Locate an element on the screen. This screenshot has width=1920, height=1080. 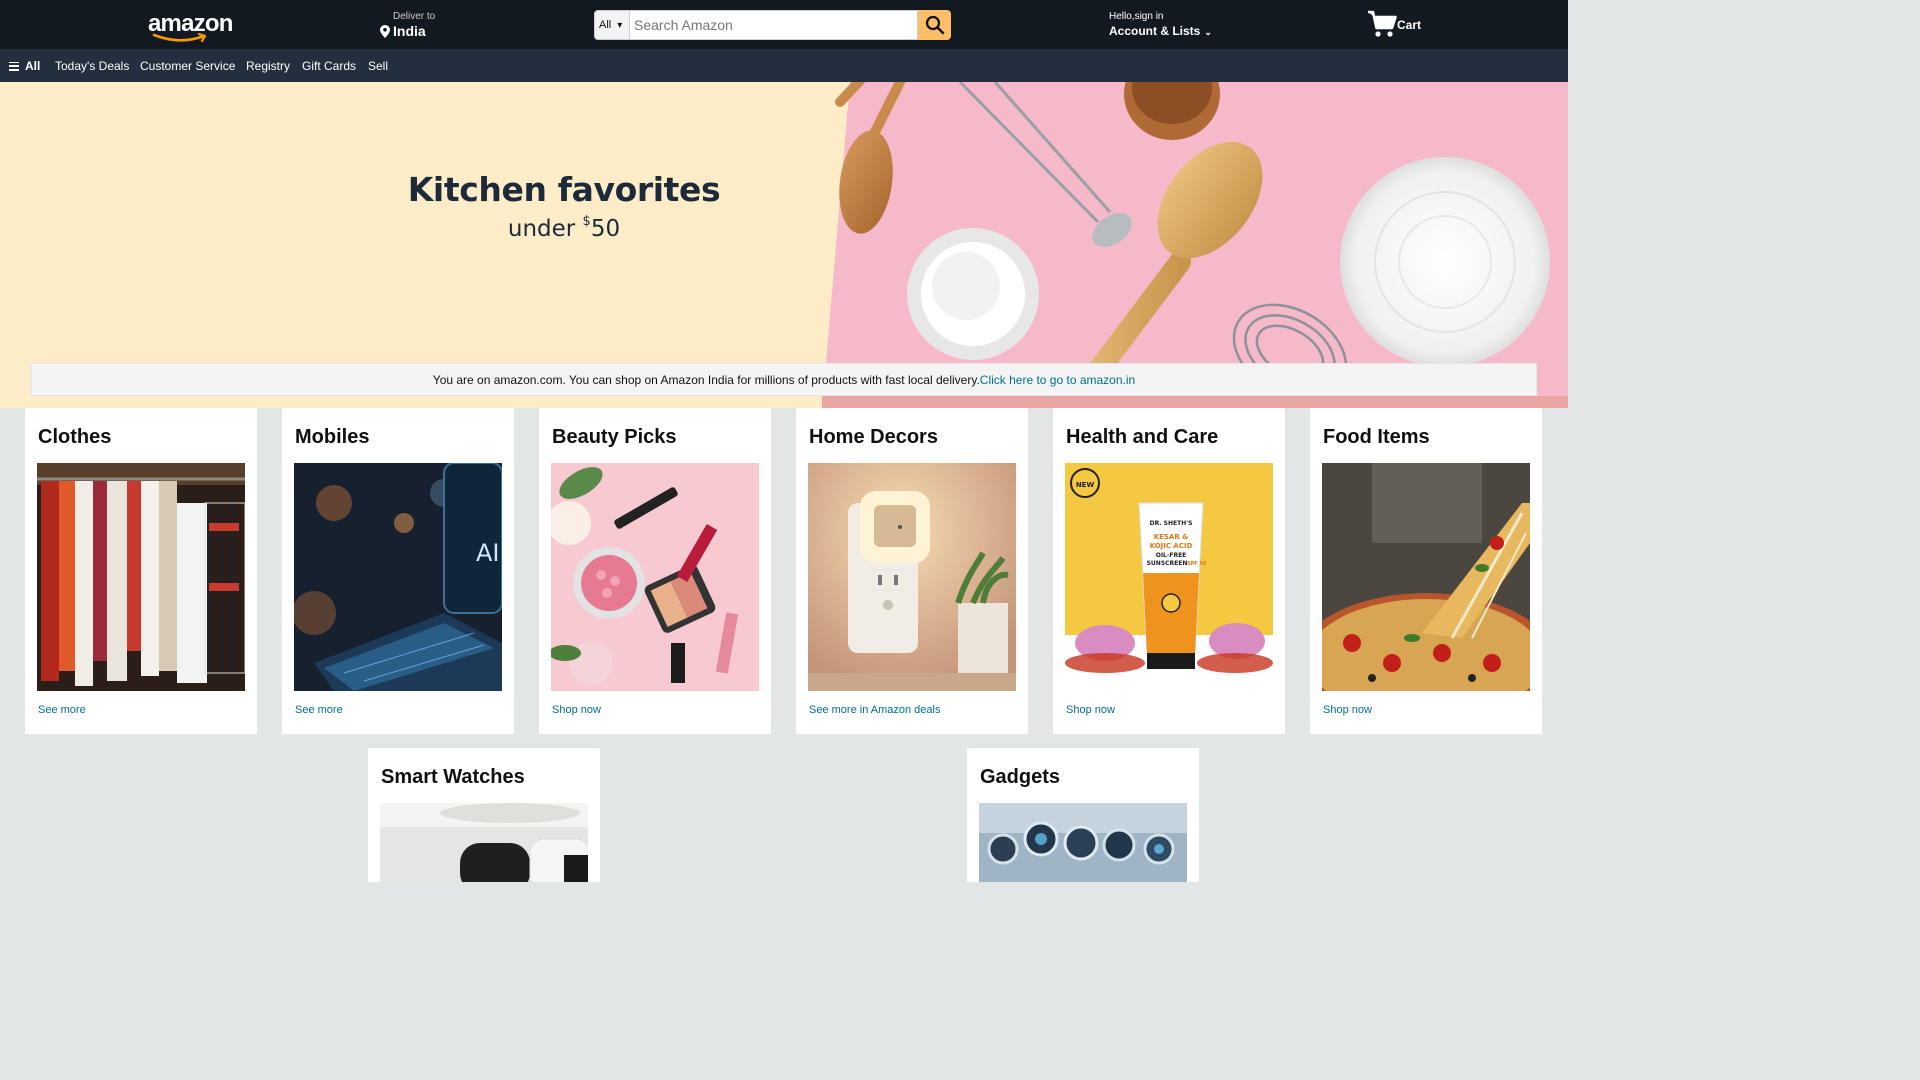
account-label: Account & Lists is located at coordinates (1155, 31).